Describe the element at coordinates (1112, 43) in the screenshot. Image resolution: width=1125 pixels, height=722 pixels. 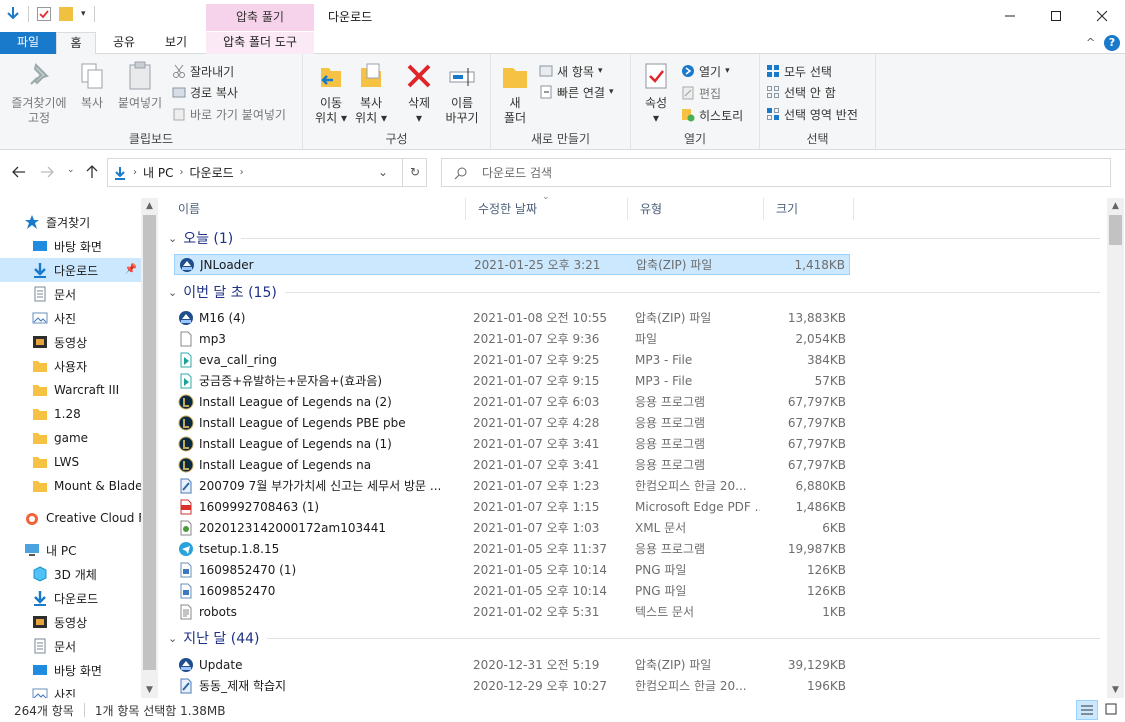
I see `help-icon: ?` at that location.